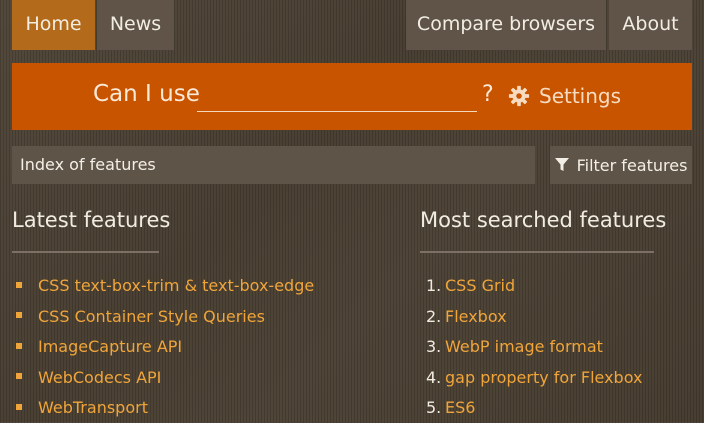 The width and height of the screenshot is (704, 423). I want to click on nav-tab-about: About, so click(650, 25).